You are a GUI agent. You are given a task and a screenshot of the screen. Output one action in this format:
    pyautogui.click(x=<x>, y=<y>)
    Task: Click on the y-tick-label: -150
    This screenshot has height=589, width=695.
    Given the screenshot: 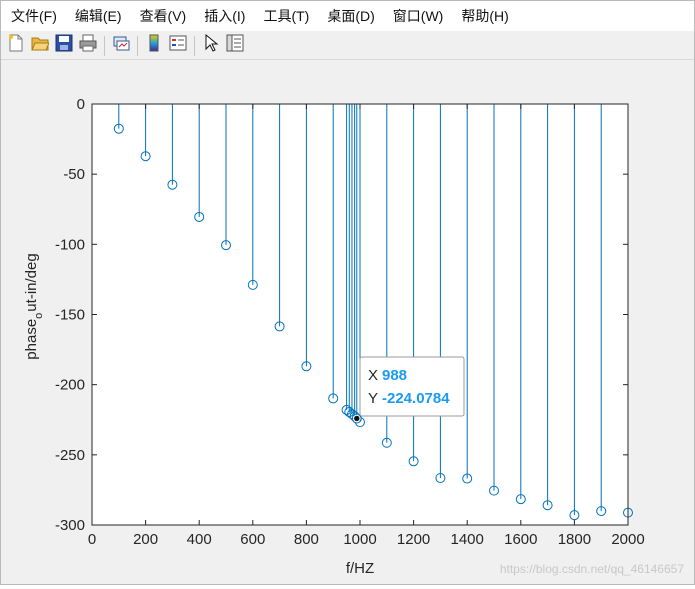 What is the action you would take?
    pyautogui.click(x=70, y=315)
    